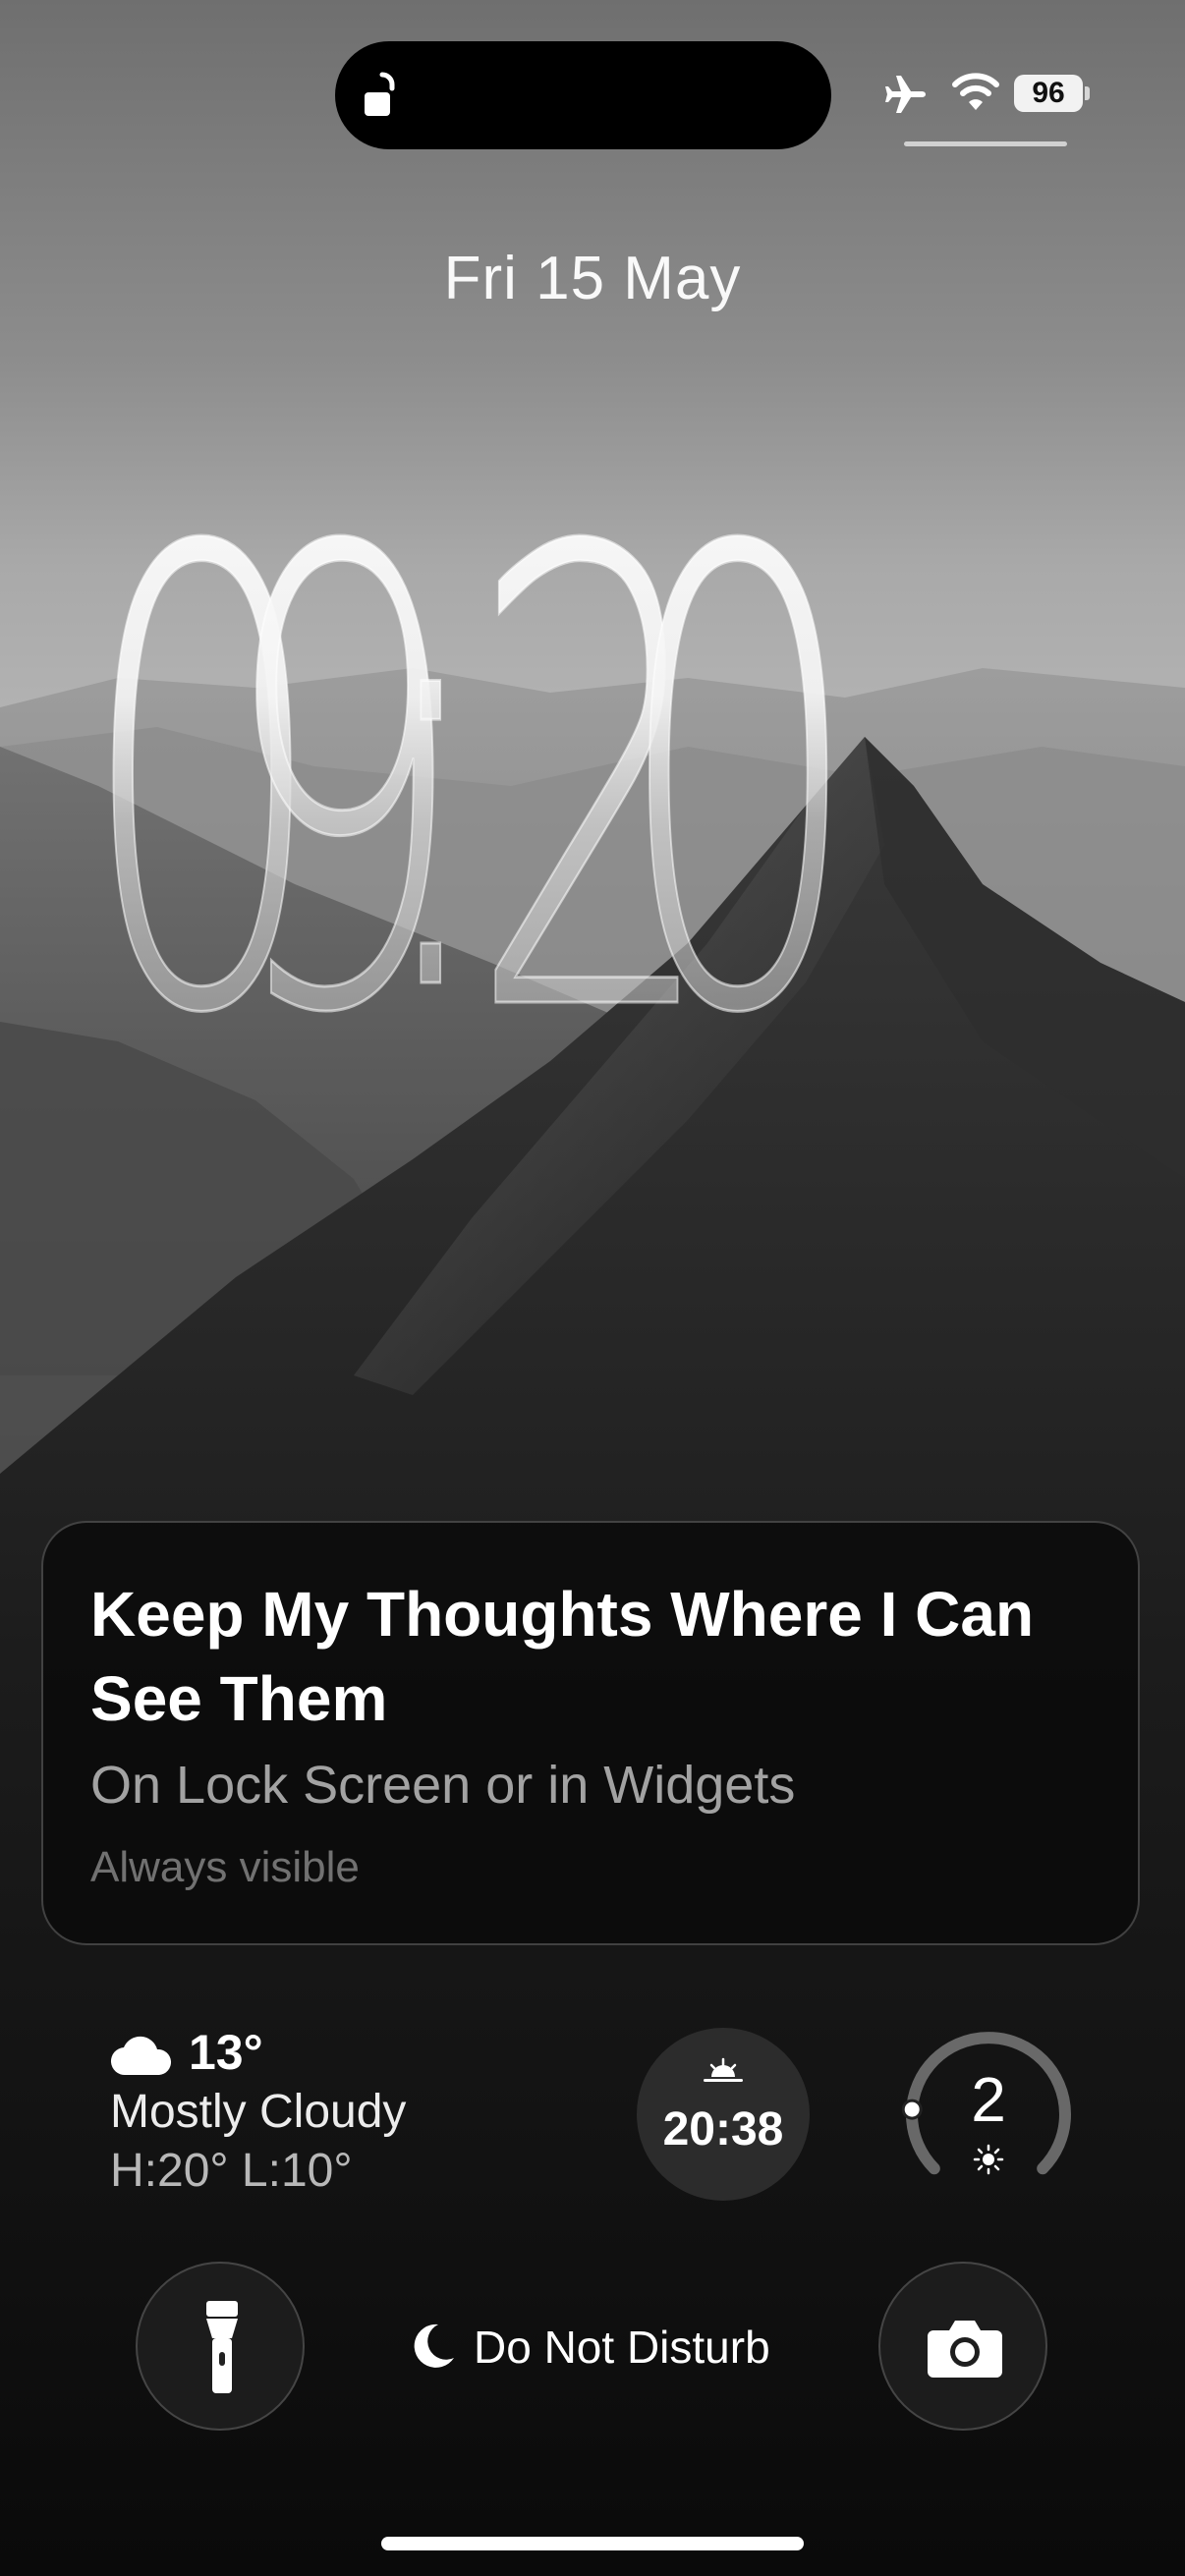  What do you see at coordinates (592, 2543) in the screenshot?
I see `home-indicator` at bounding box center [592, 2543].